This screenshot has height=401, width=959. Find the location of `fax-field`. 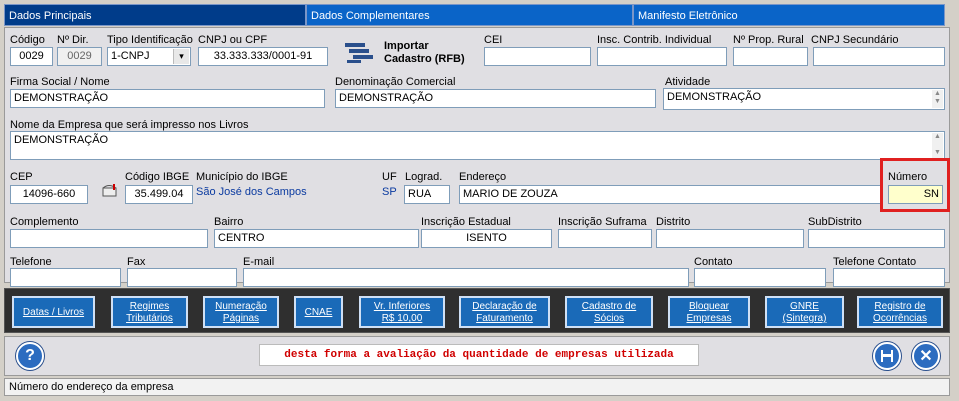

fax-field is located at coordinates (182, 277).